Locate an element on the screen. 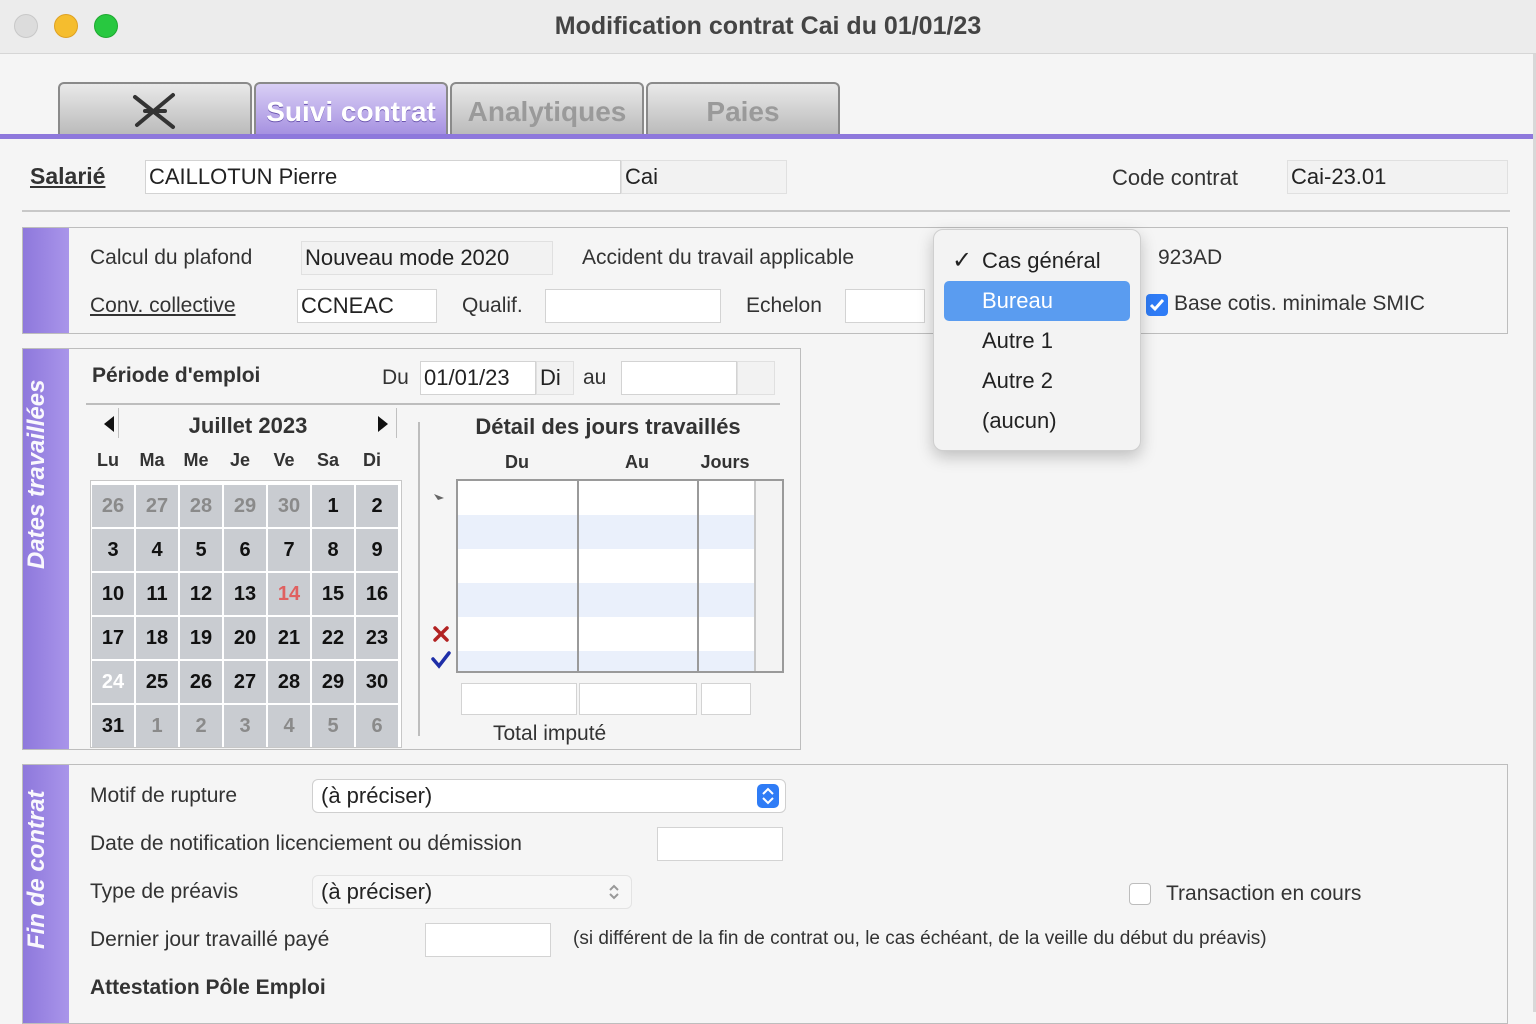 Image resolution: width=1536 pixels, height=1024 pixels. dernier-jour-field is located at coordinates (488, 940).